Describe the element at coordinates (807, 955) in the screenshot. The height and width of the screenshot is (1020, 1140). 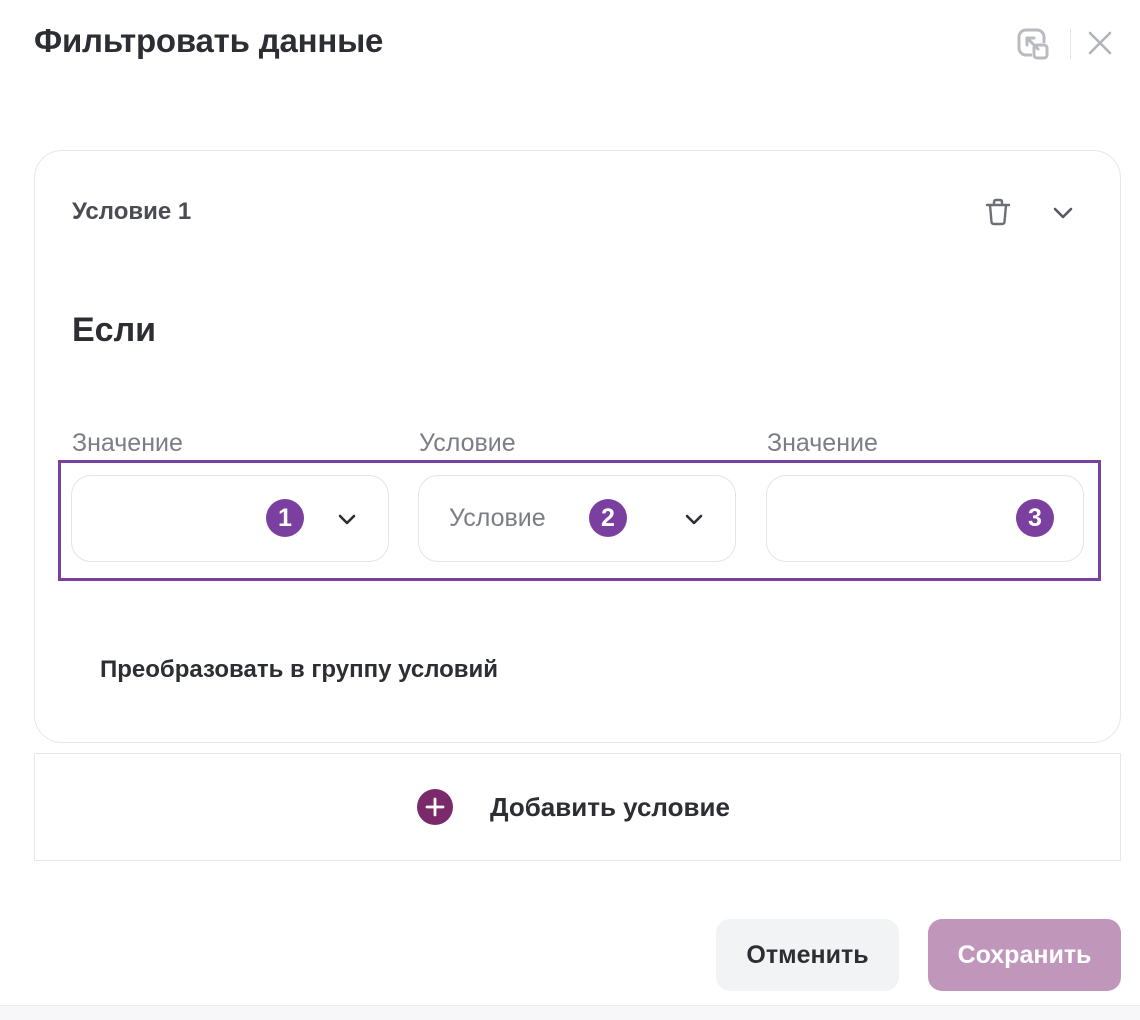
I see `cancel-button: Отменить` at that location.